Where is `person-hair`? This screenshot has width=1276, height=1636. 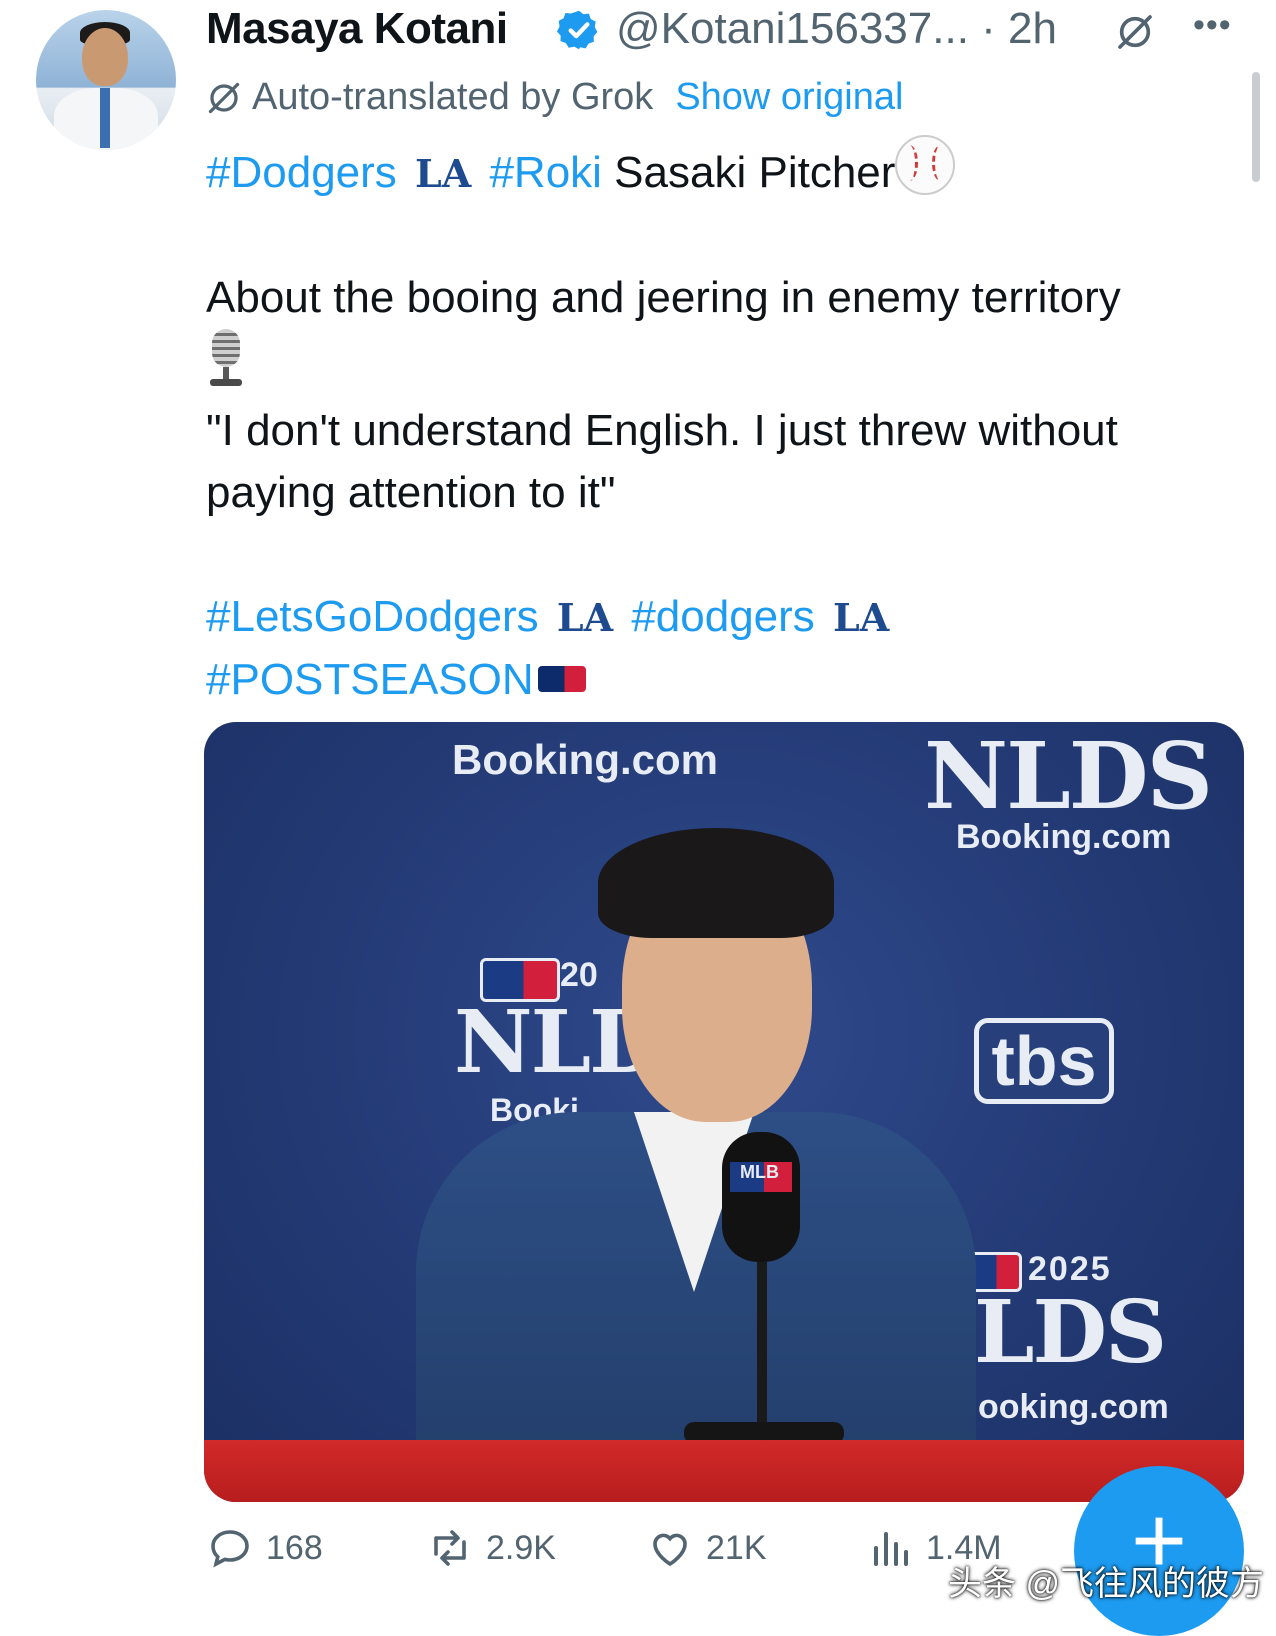 person-hair is located at coordinates (716, 883).